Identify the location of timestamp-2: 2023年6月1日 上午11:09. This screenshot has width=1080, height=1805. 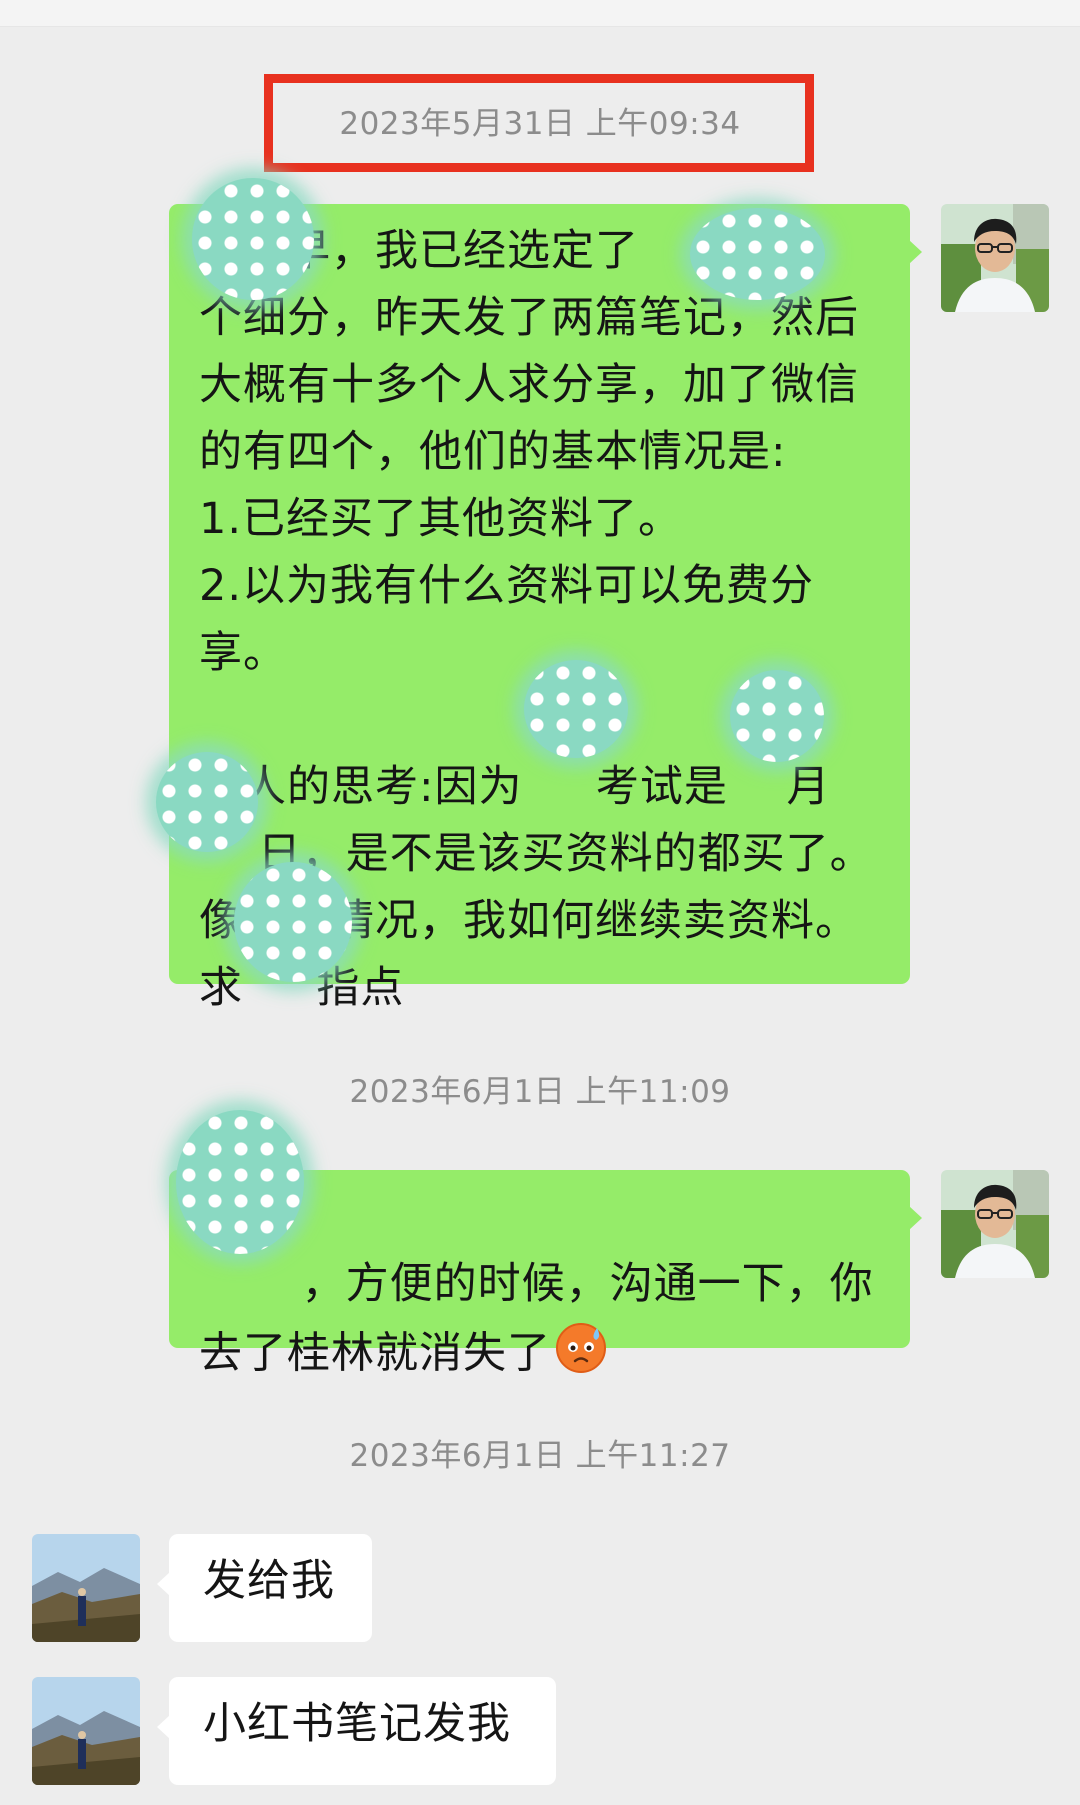
(540, 1092).